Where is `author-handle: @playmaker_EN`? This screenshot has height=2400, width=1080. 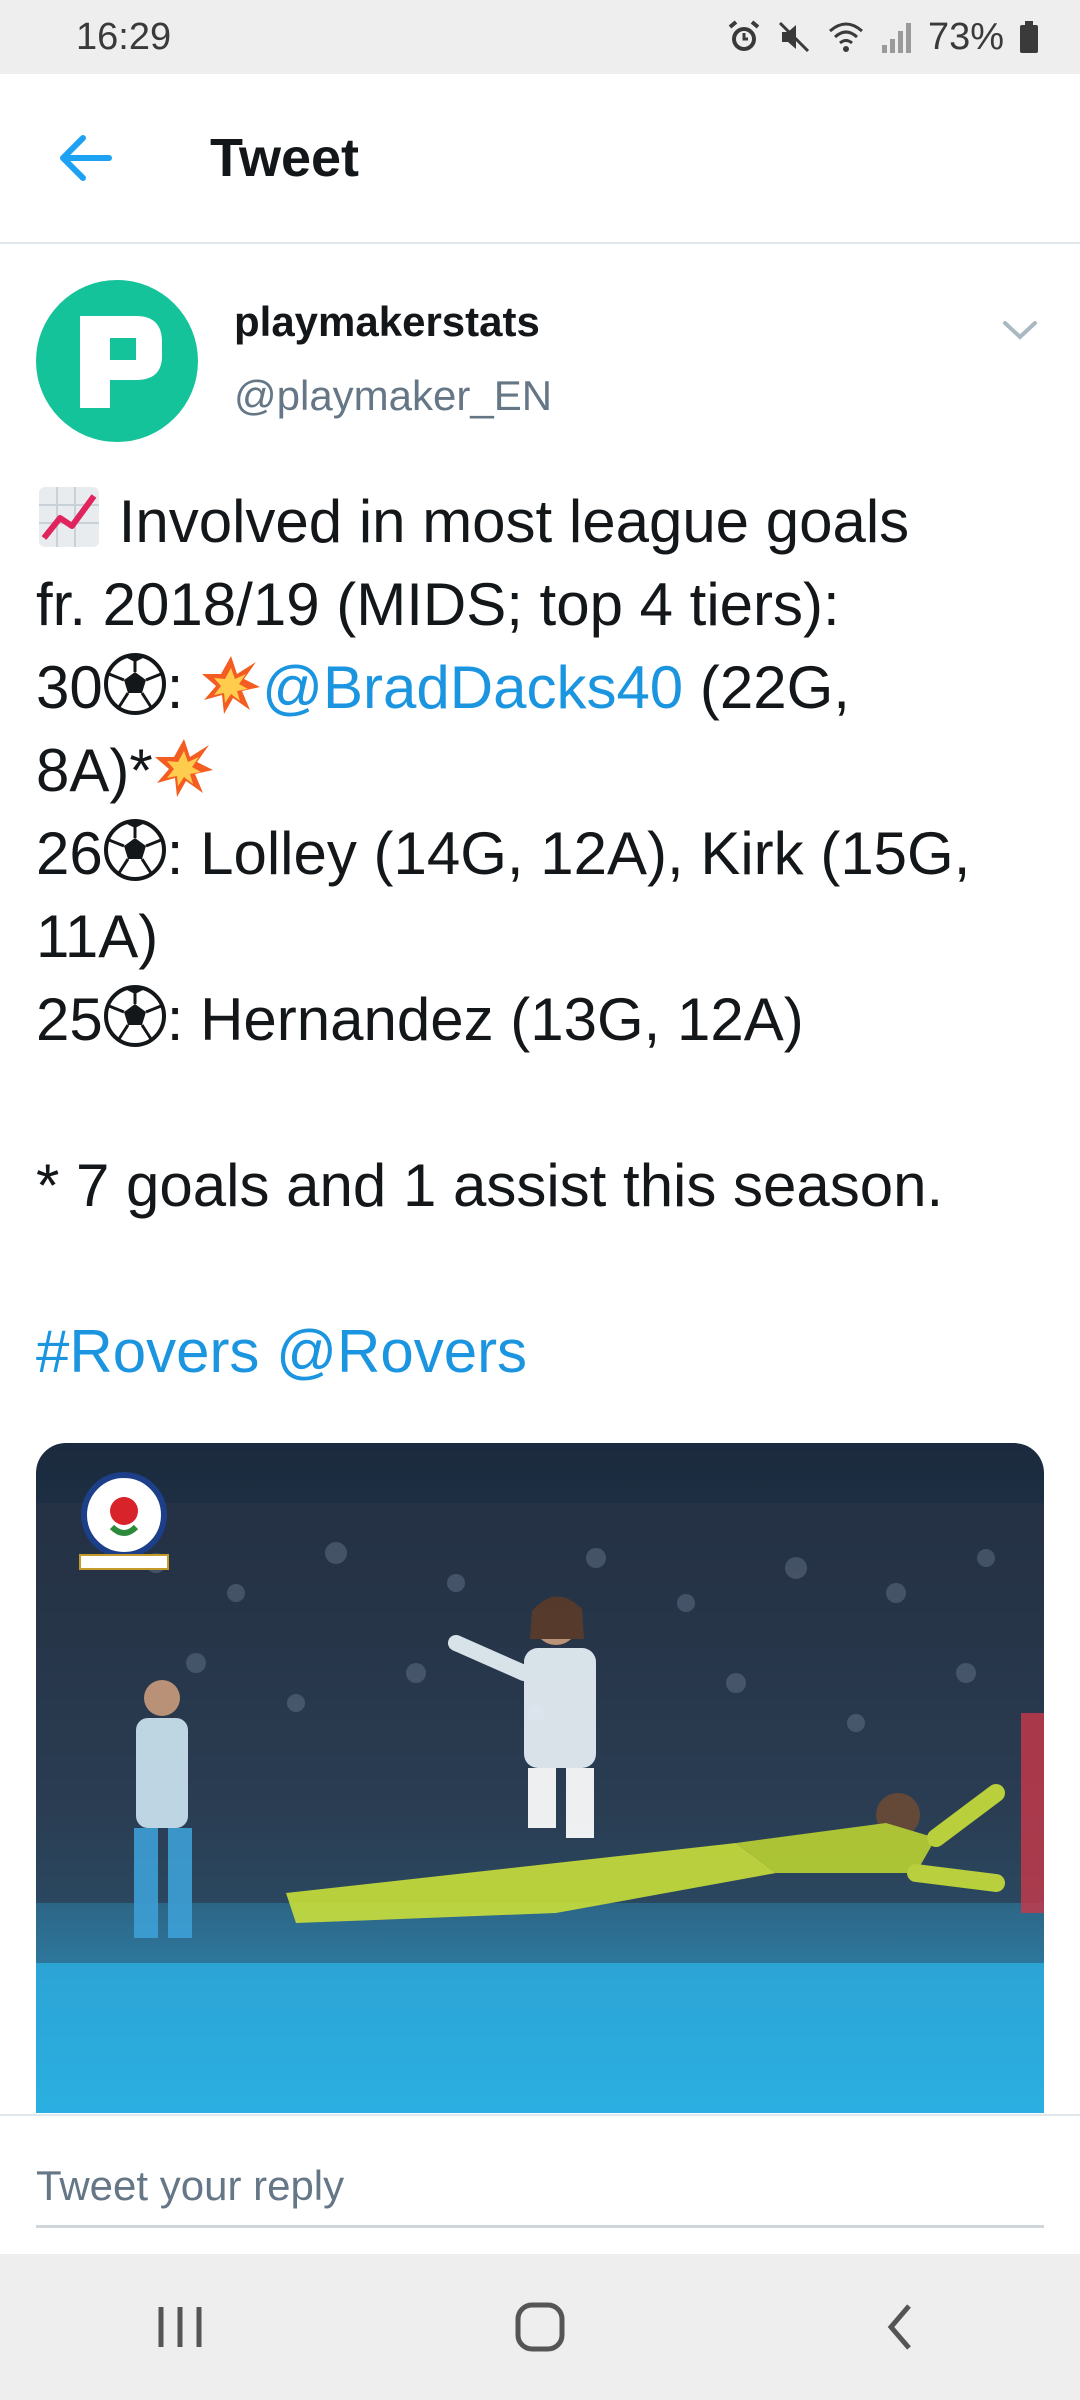 author-handle: @playmaker_EN is located at coordinates (393, 396).